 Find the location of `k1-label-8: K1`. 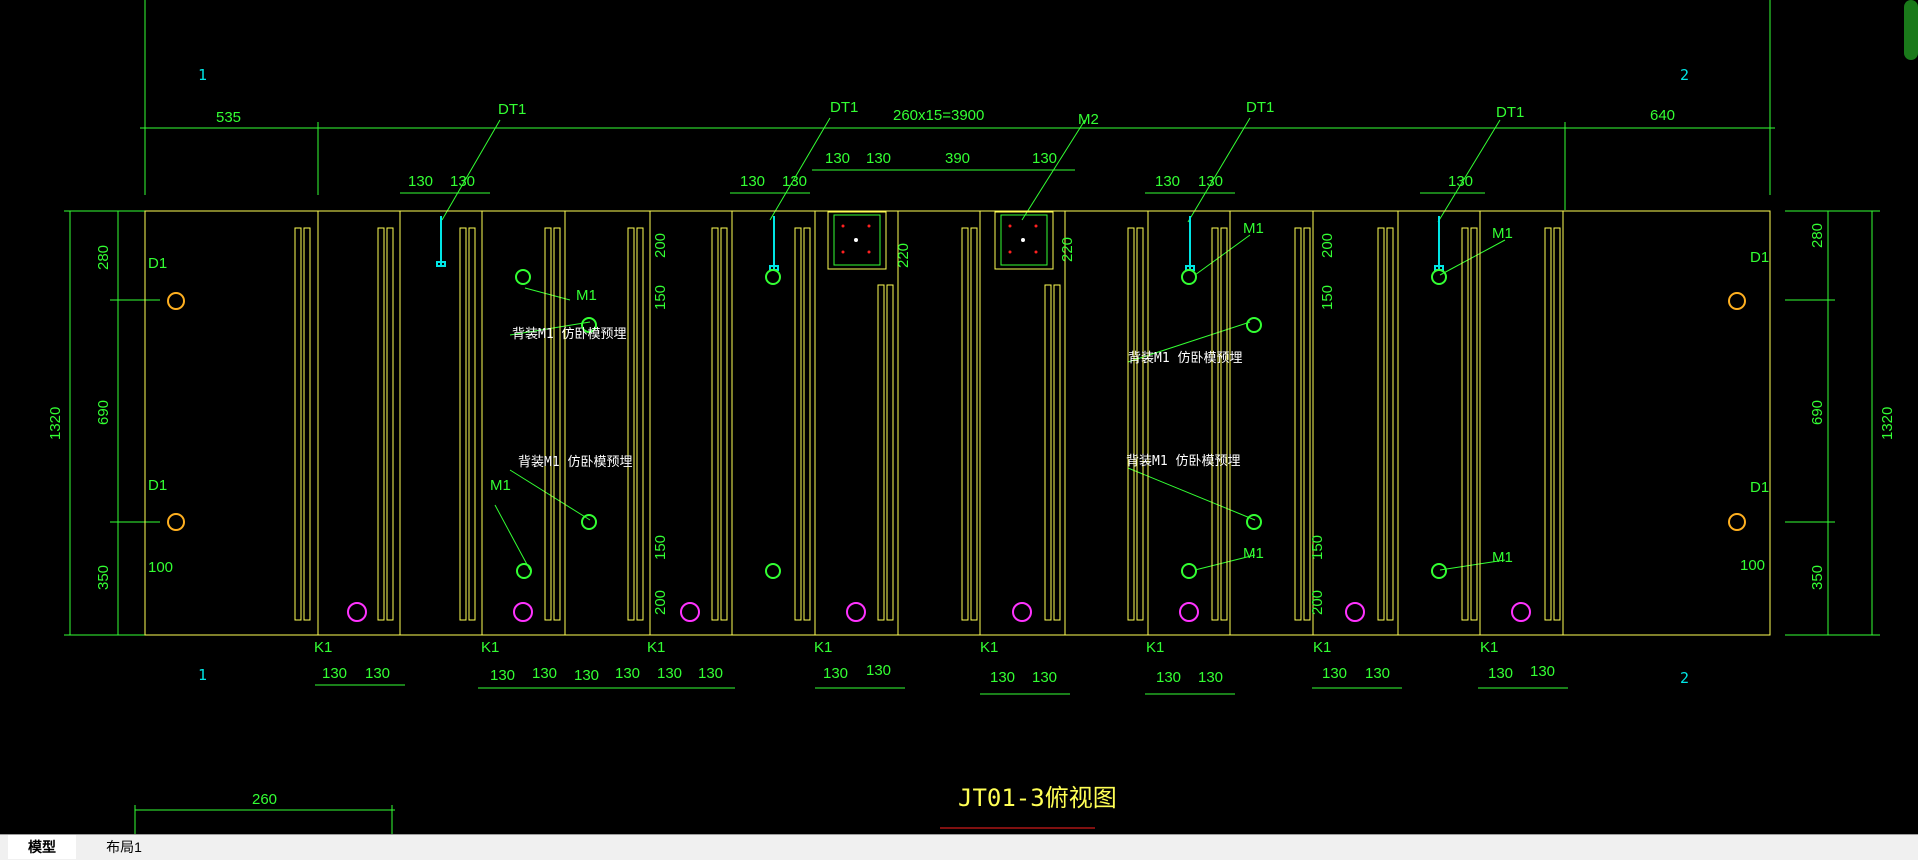

k1-label-8: K1 is located at coordinates (1489, 647).